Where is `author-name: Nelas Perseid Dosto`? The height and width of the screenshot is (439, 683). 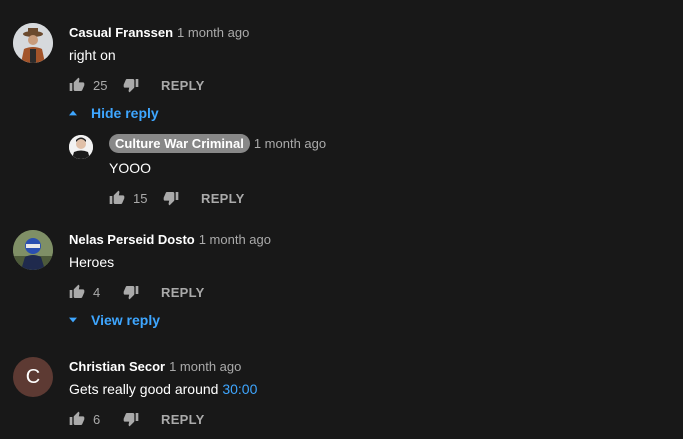
author-name: Nelas Perseid Dosto is located at coordinates (132, 239).